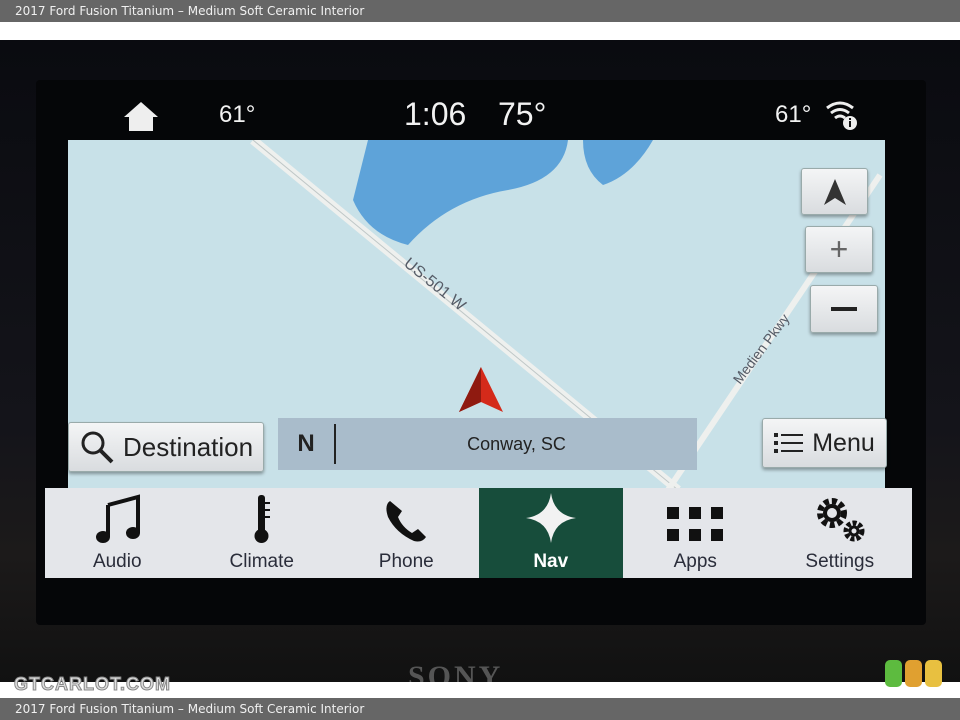 Image resolution: width=960 pixels, height=720 pixels. Describe the element at coordinates (522, 114) in the screenshot. I see `center-temp: 75°` at that location.